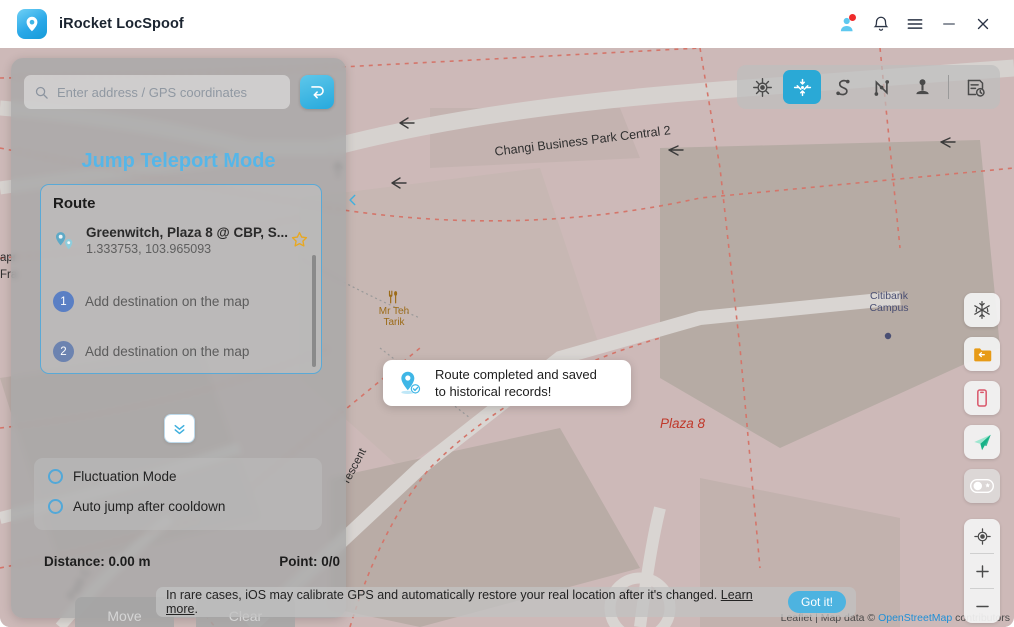 The height and width of the screenshot is (627, 1014). Describe the element at coordinates (982, 442) in the screenshot. I see `send-plane-icon` at that location.